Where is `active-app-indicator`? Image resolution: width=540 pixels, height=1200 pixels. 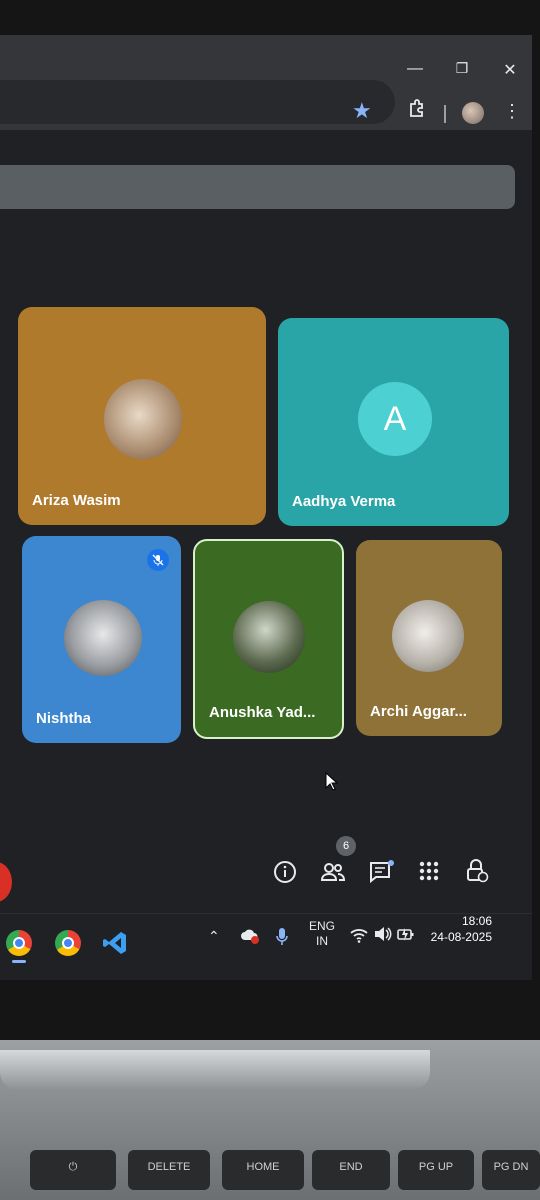 active-app-indicator is located at coordinates (19, 961).